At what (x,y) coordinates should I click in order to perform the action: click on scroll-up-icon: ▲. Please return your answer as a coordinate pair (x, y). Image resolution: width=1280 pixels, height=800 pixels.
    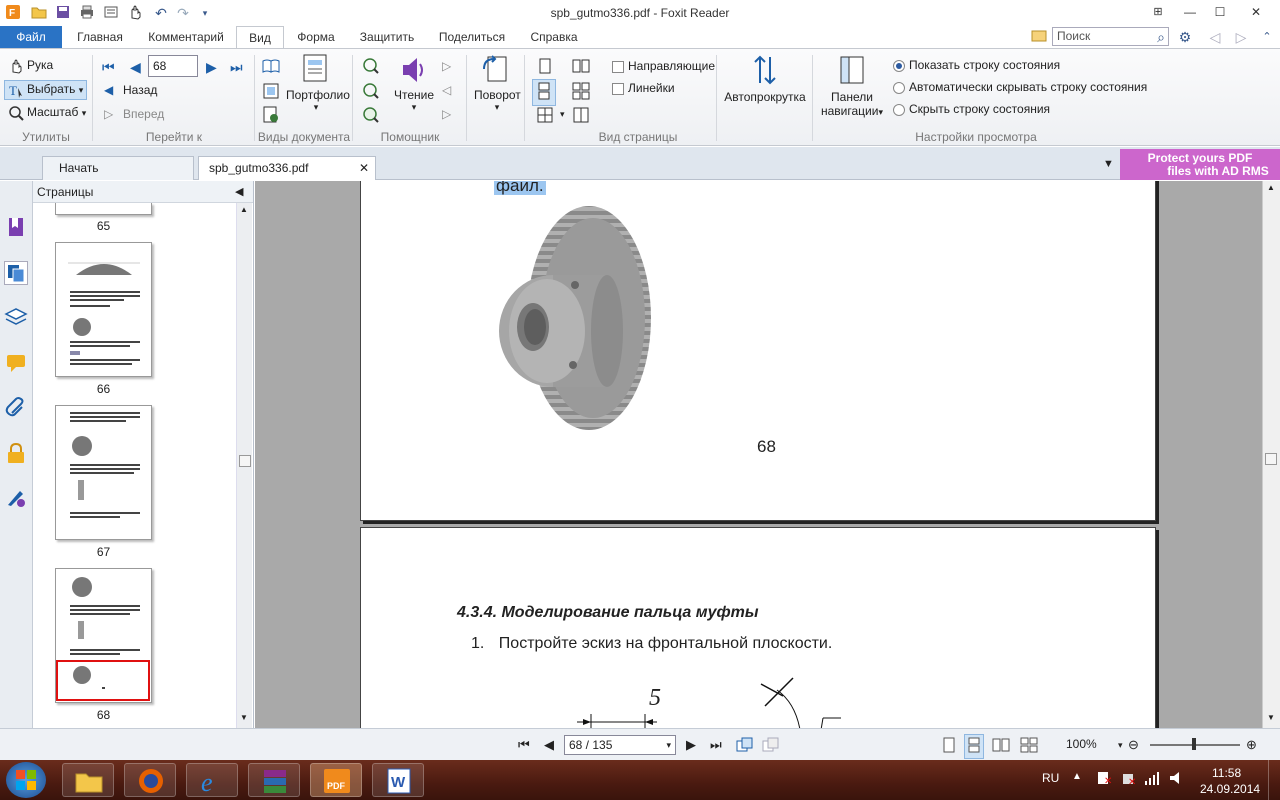
    Looking at the image, I should click on (244, 209).